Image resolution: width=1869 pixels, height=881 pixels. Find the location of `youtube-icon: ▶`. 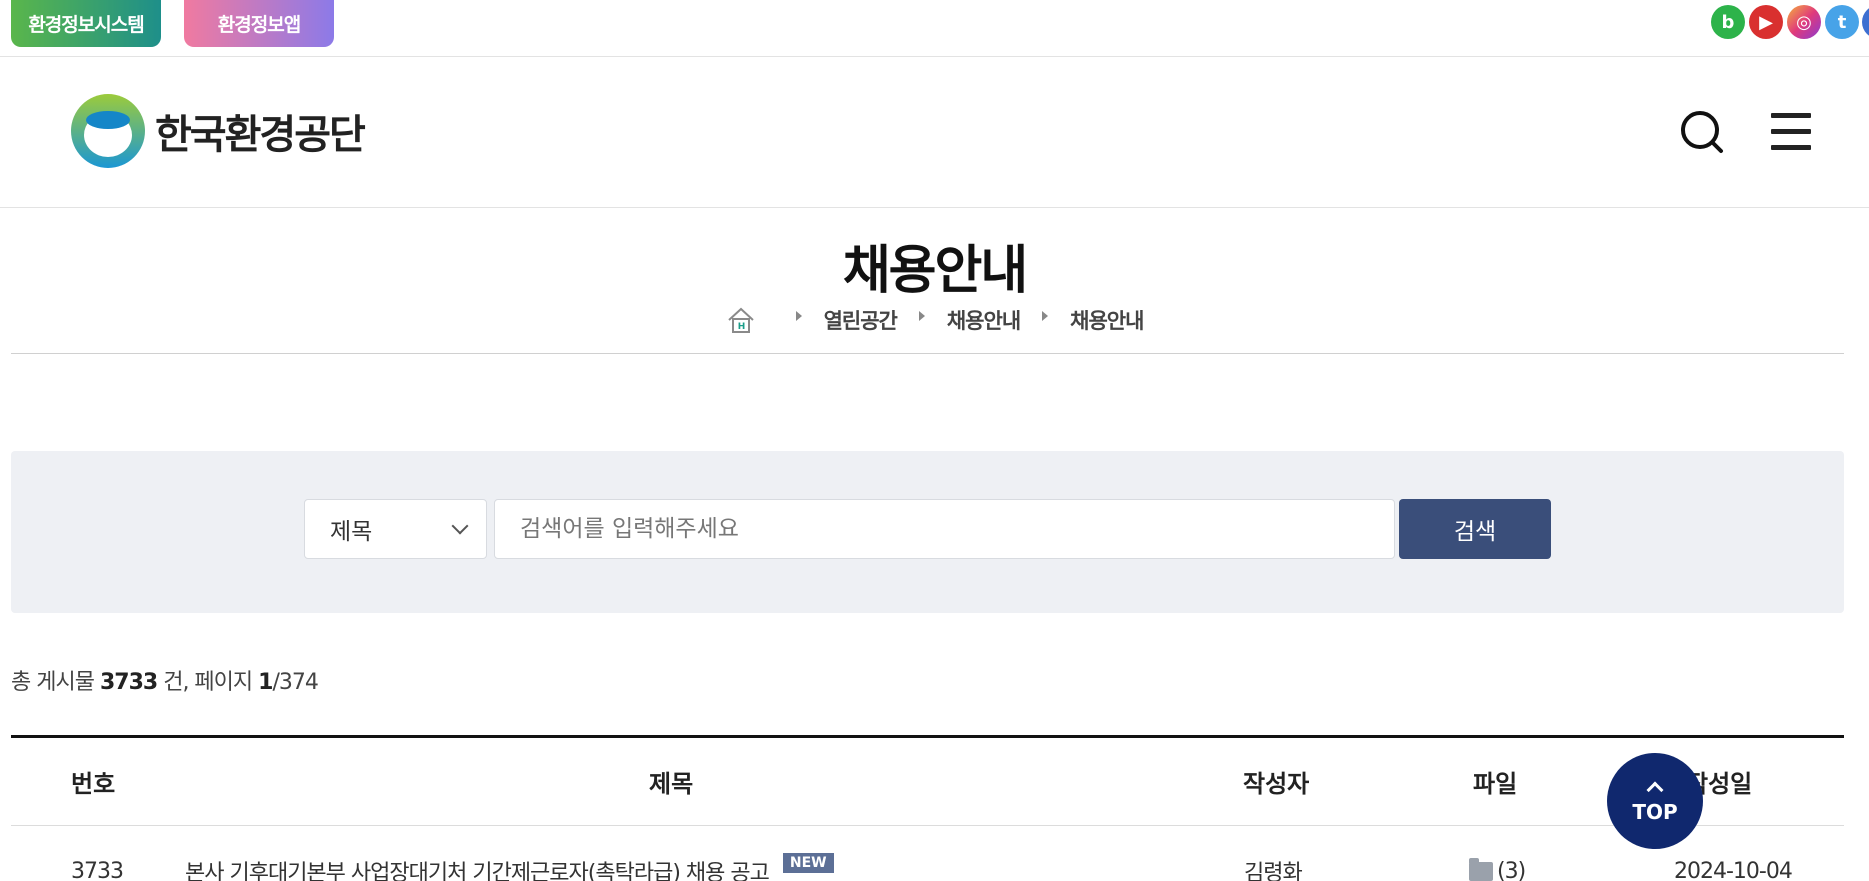

youtube-icon: ▶ is located at coordinates (1766, 22).